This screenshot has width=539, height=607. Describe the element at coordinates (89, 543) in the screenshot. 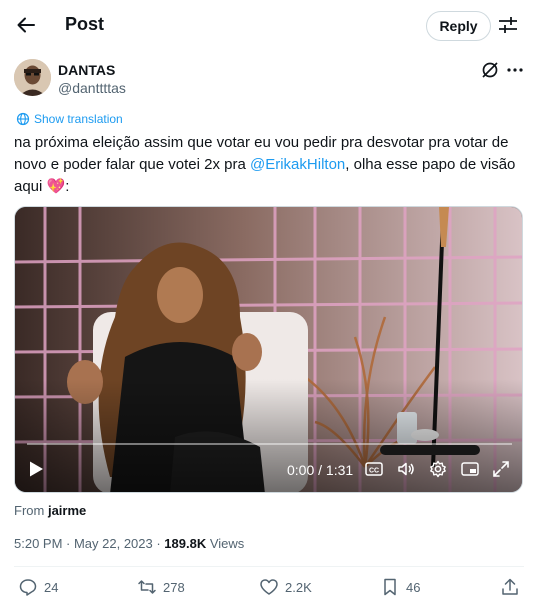

I see `timestamp: 5:20 PM · May 22, 2023 ·` at that location.